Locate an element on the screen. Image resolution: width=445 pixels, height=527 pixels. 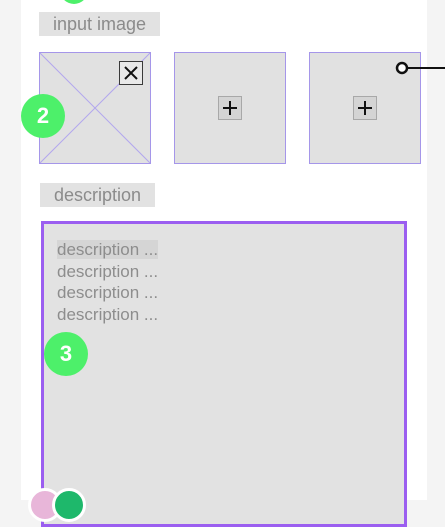
avatar is located at coordinates (69, 505).